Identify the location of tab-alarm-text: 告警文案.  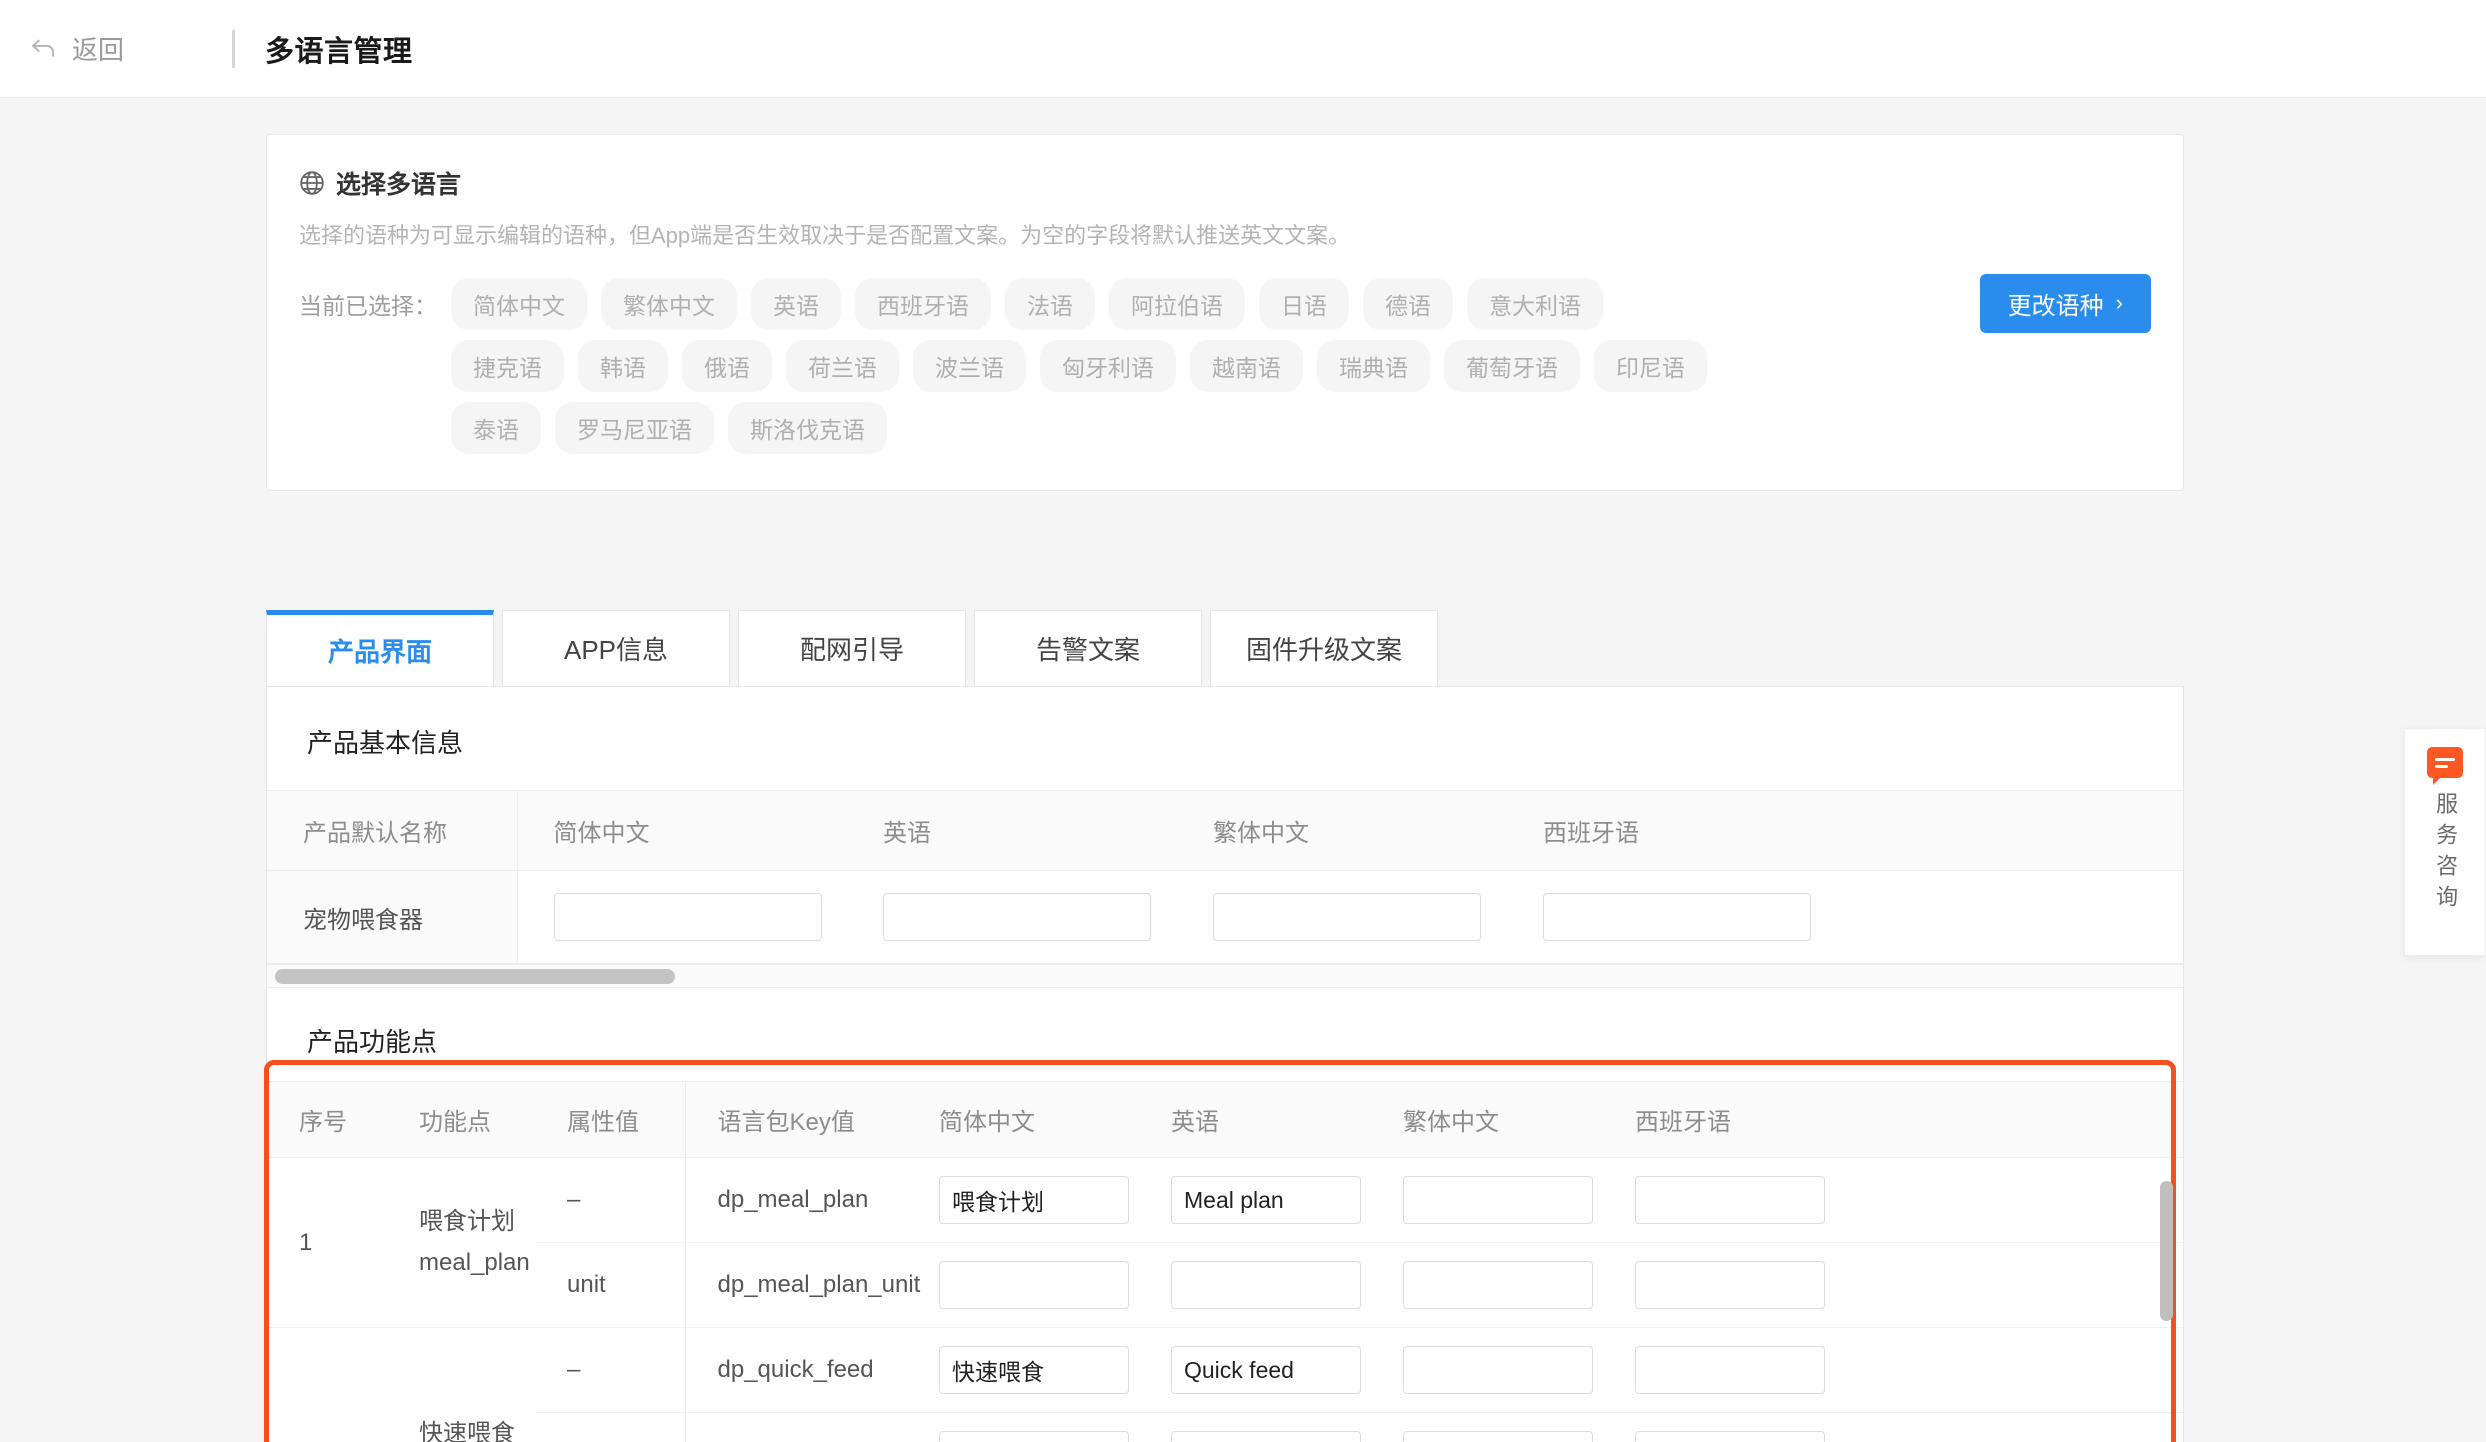
(1088, 648).